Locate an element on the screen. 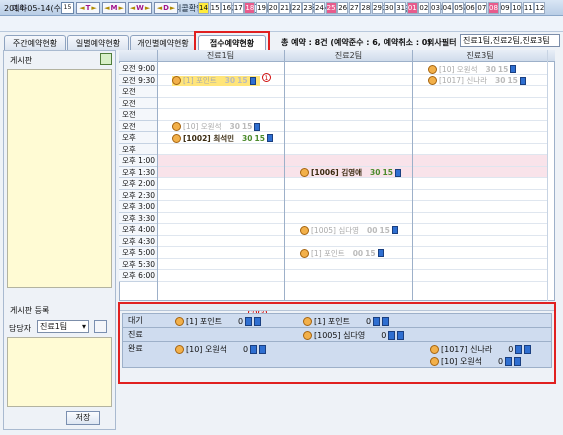  writer-select: 진료1팀 ▾ is located at coordinates (63, 326).